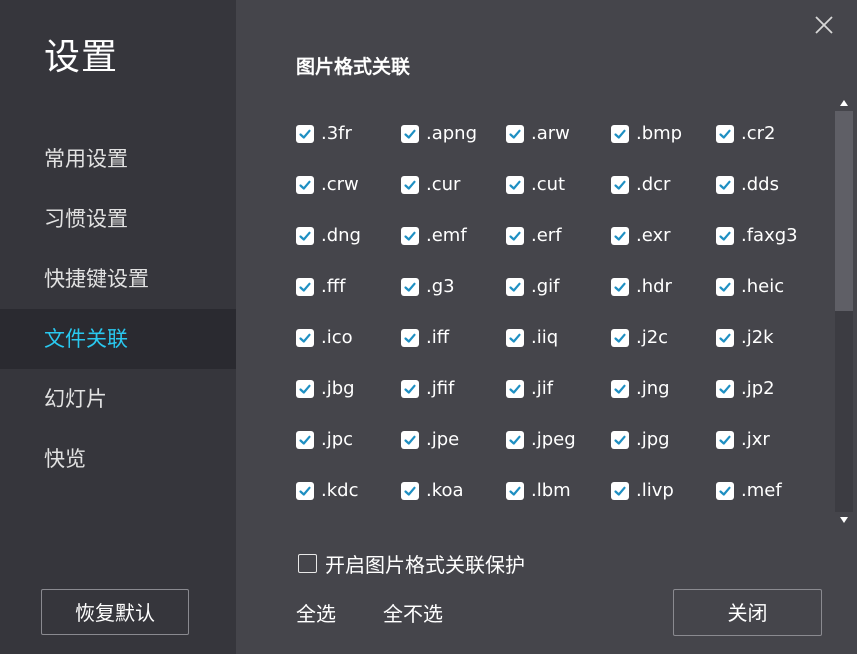 The image size is (857, 654). I want to click on format-label: .jp2, so click(758, 388).